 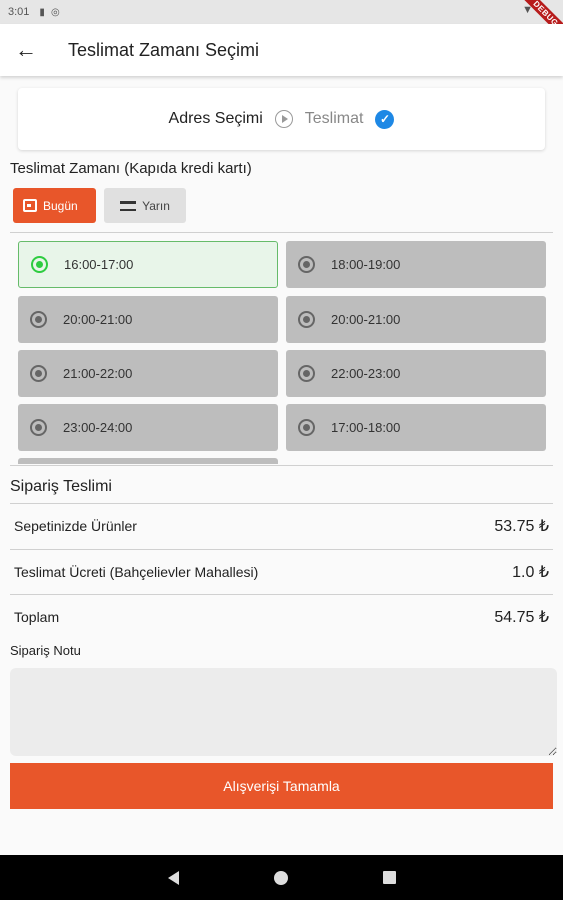 What do you see at coordinates (156, 205) in the screenshot?
I see `tab-tomorrow-label: Yarın` at bounding box center [156, 205].